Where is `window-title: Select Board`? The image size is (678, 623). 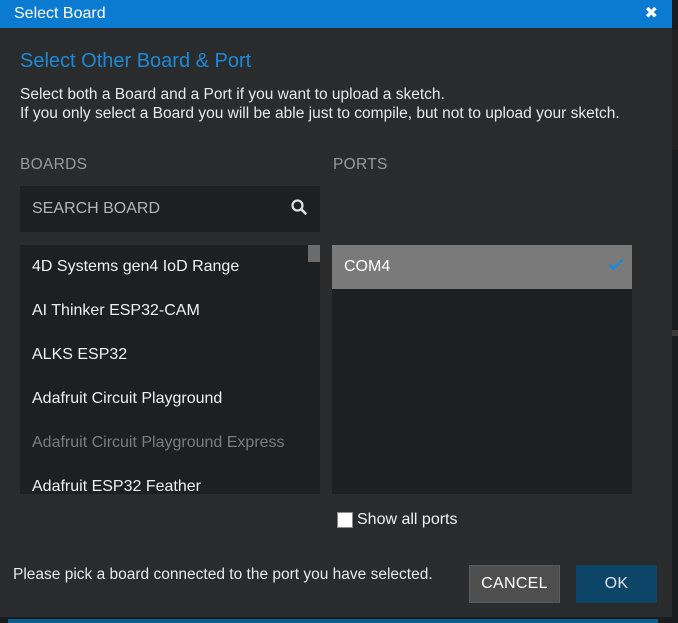
window-title: Select Board is located at coordinates (60, 13).